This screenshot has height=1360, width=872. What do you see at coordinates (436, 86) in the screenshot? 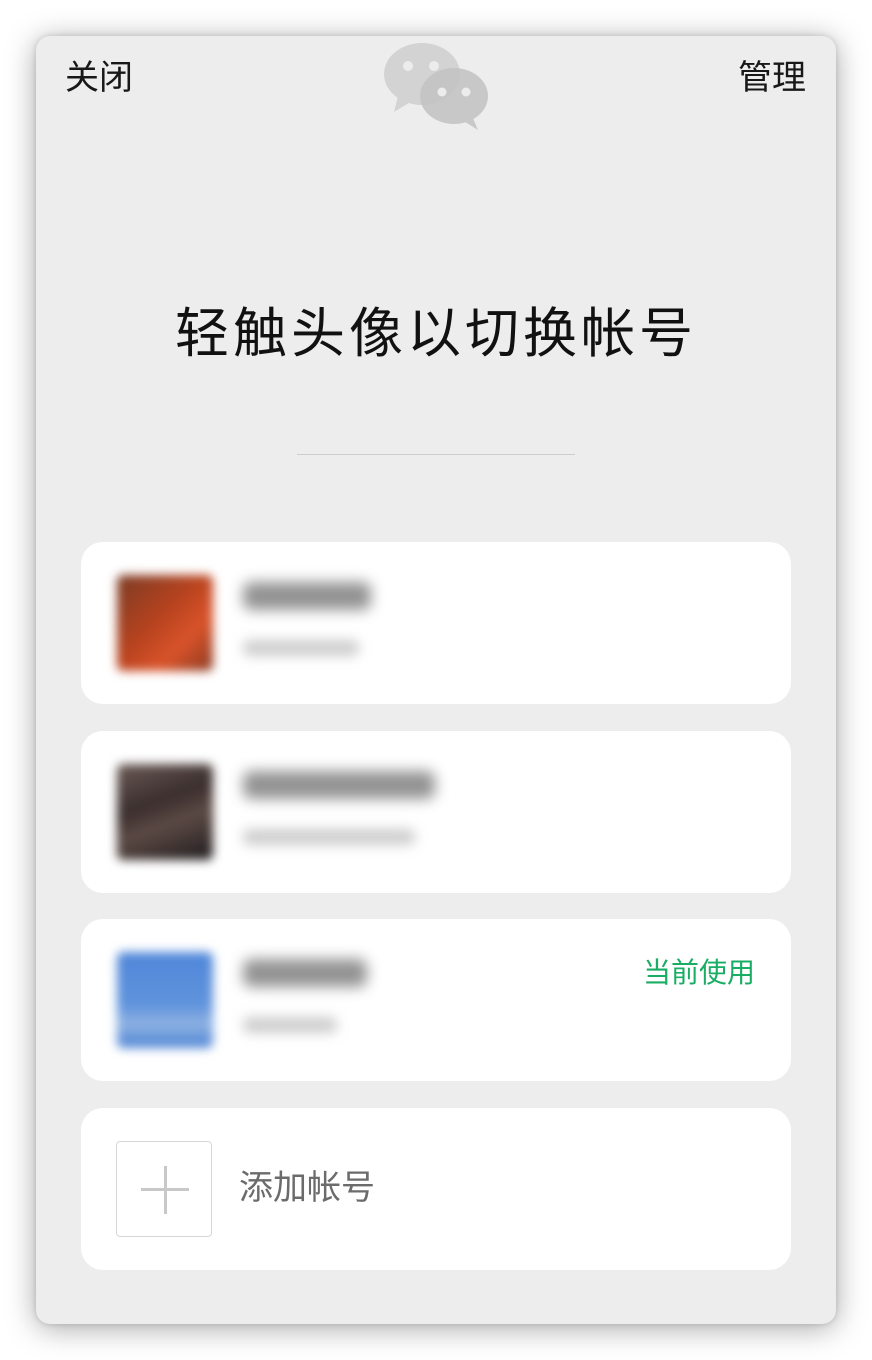
I see `wechat-logo-icon` at bounding box center [436, 86].